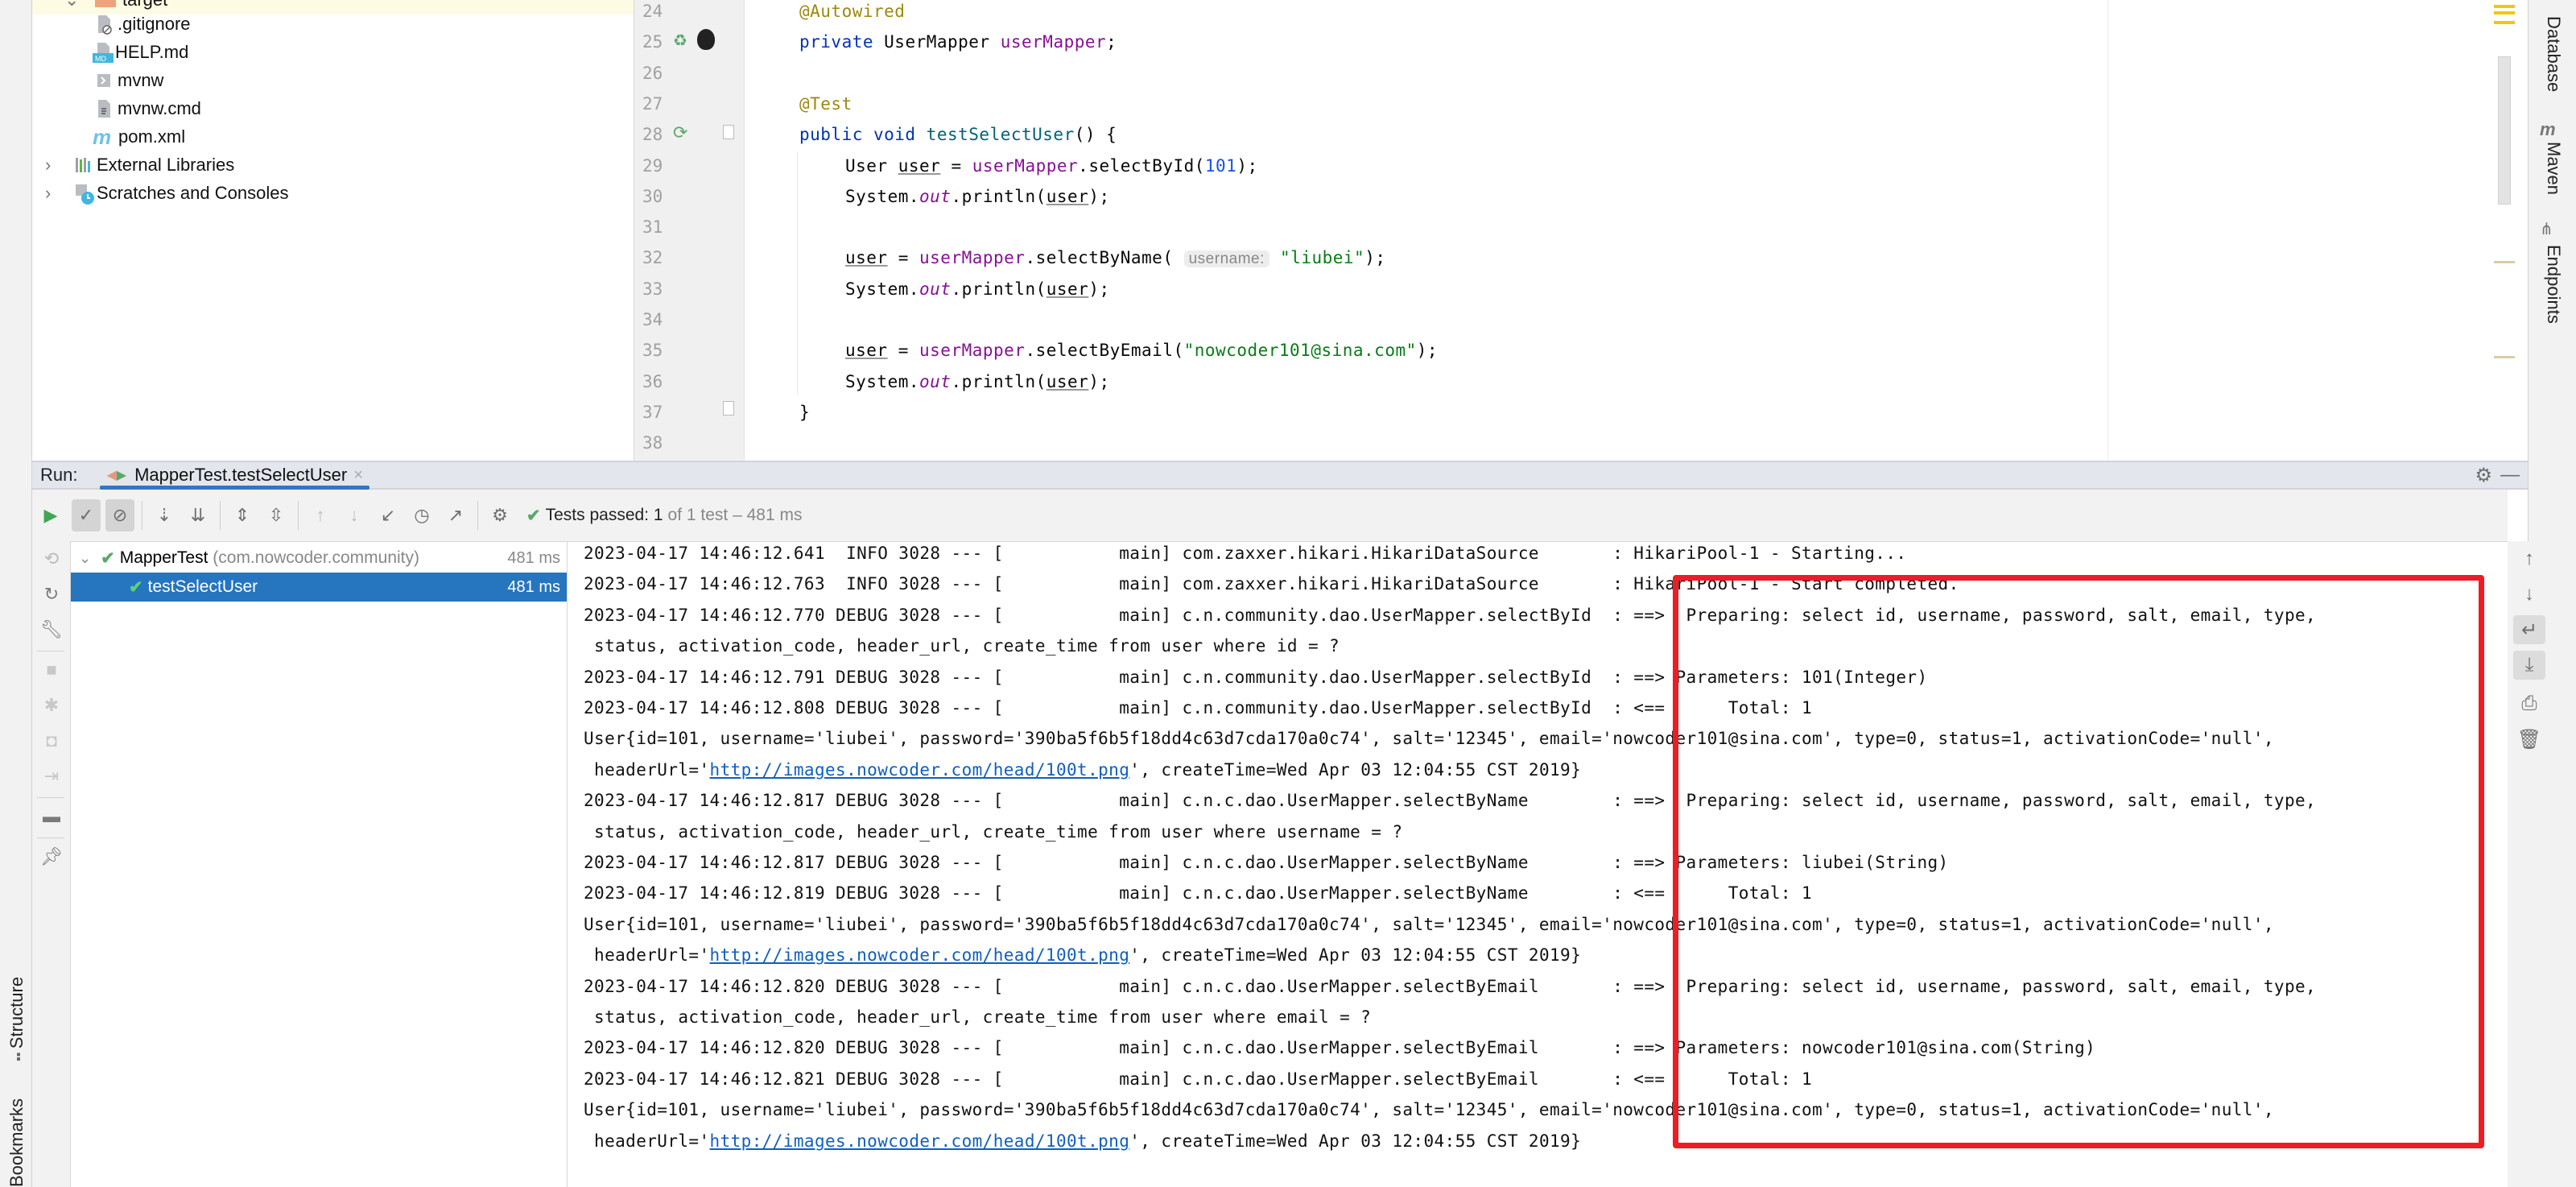  Describe the element at coordinates (863, 135) in the screenshot. I see `code-token: public void` at that location.